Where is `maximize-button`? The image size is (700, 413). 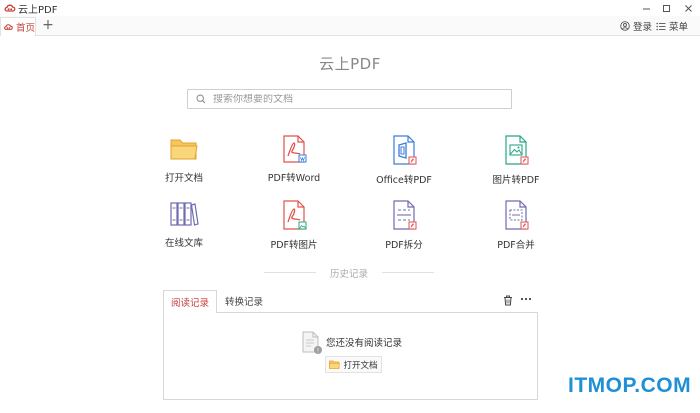 maximize-button is located at coordinates (666, 8).